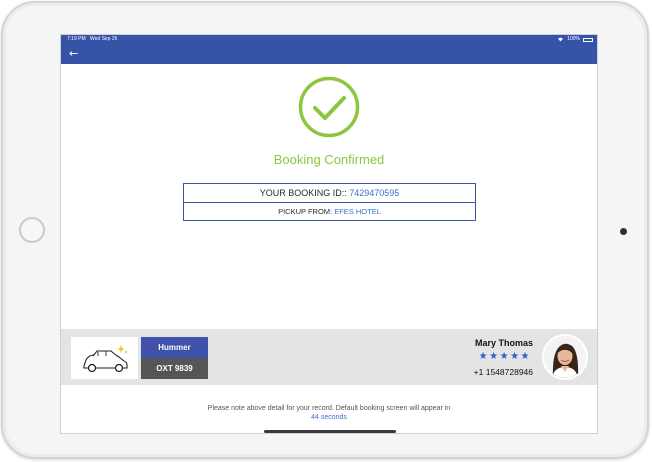 The width and height of the screenshot is (652, 462). What do you see at coordinates (329, 39) in the screenshot?
I see `status-bar: 7:19 PM Wed Sep 26 100%` at bounding box center [329, 39].